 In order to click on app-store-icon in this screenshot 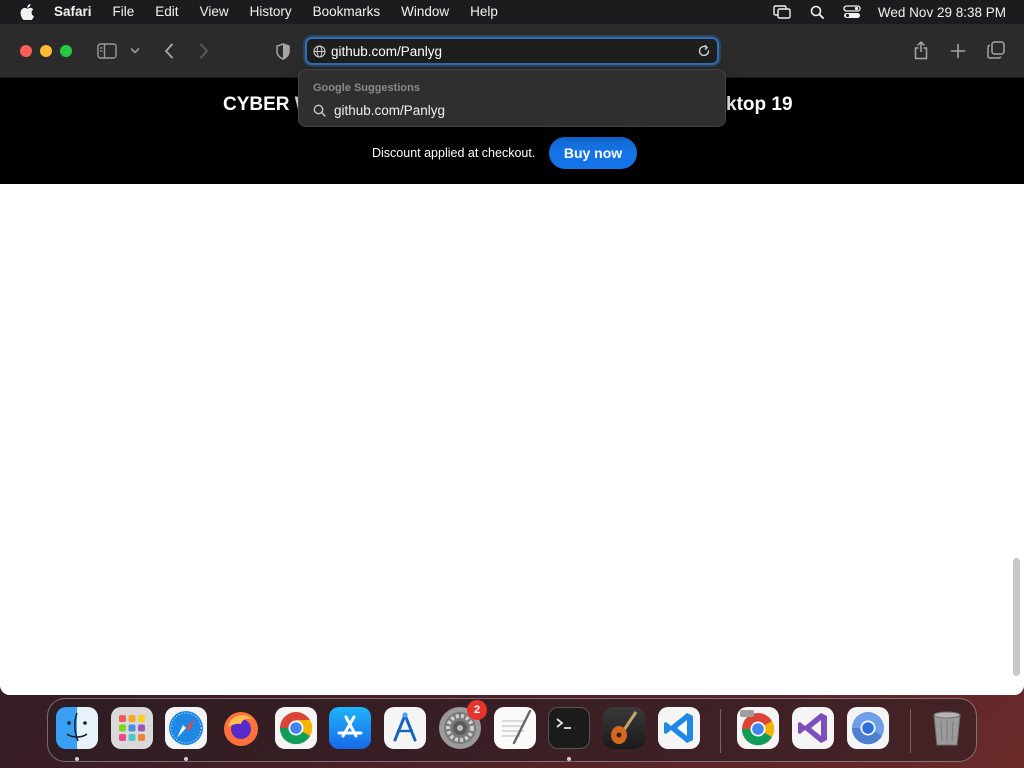, I will do `click(350, 728)`.